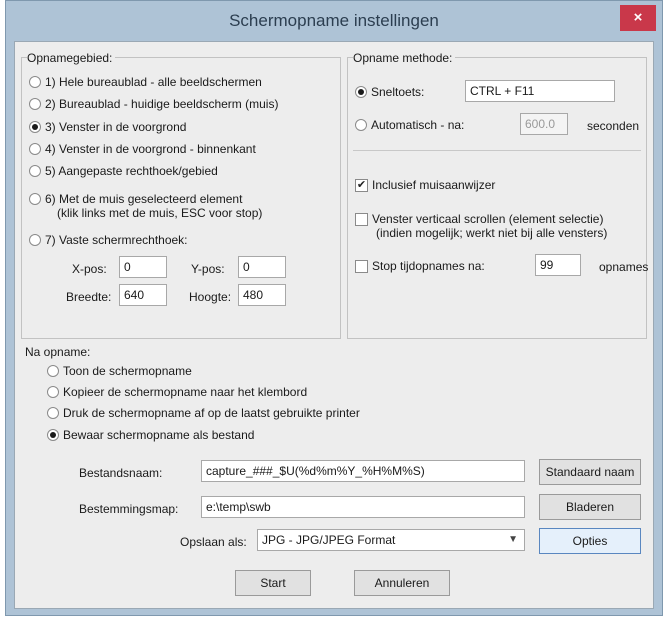 Image resolution: width=668 pixels, height=619 pixels. Describe the element at coordinates (361, 125) in the screenshot. I see `method-auto-radio` at that location.